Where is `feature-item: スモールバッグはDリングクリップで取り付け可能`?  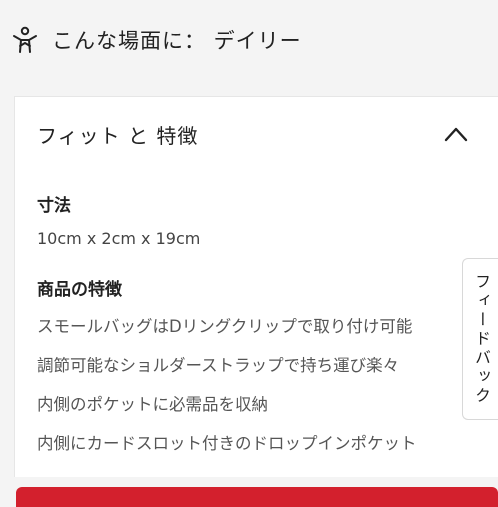
feature-item: スモールバッグはDリングクリップで取り付け可能 is located at coordinates (225, 326).